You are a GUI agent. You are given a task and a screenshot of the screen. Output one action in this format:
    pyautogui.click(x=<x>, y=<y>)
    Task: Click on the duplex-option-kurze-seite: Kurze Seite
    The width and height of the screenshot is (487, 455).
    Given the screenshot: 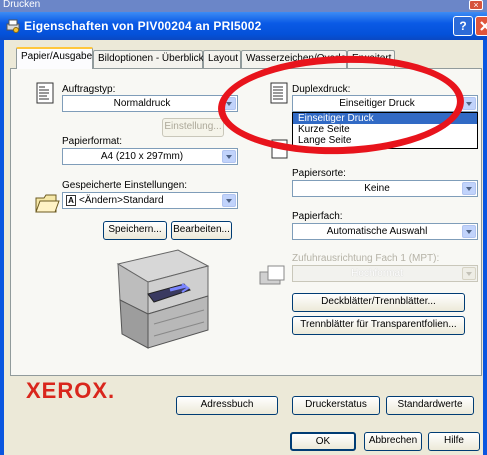 What is the action you would take?
    pyautogui.click(x=385, y=129)
    